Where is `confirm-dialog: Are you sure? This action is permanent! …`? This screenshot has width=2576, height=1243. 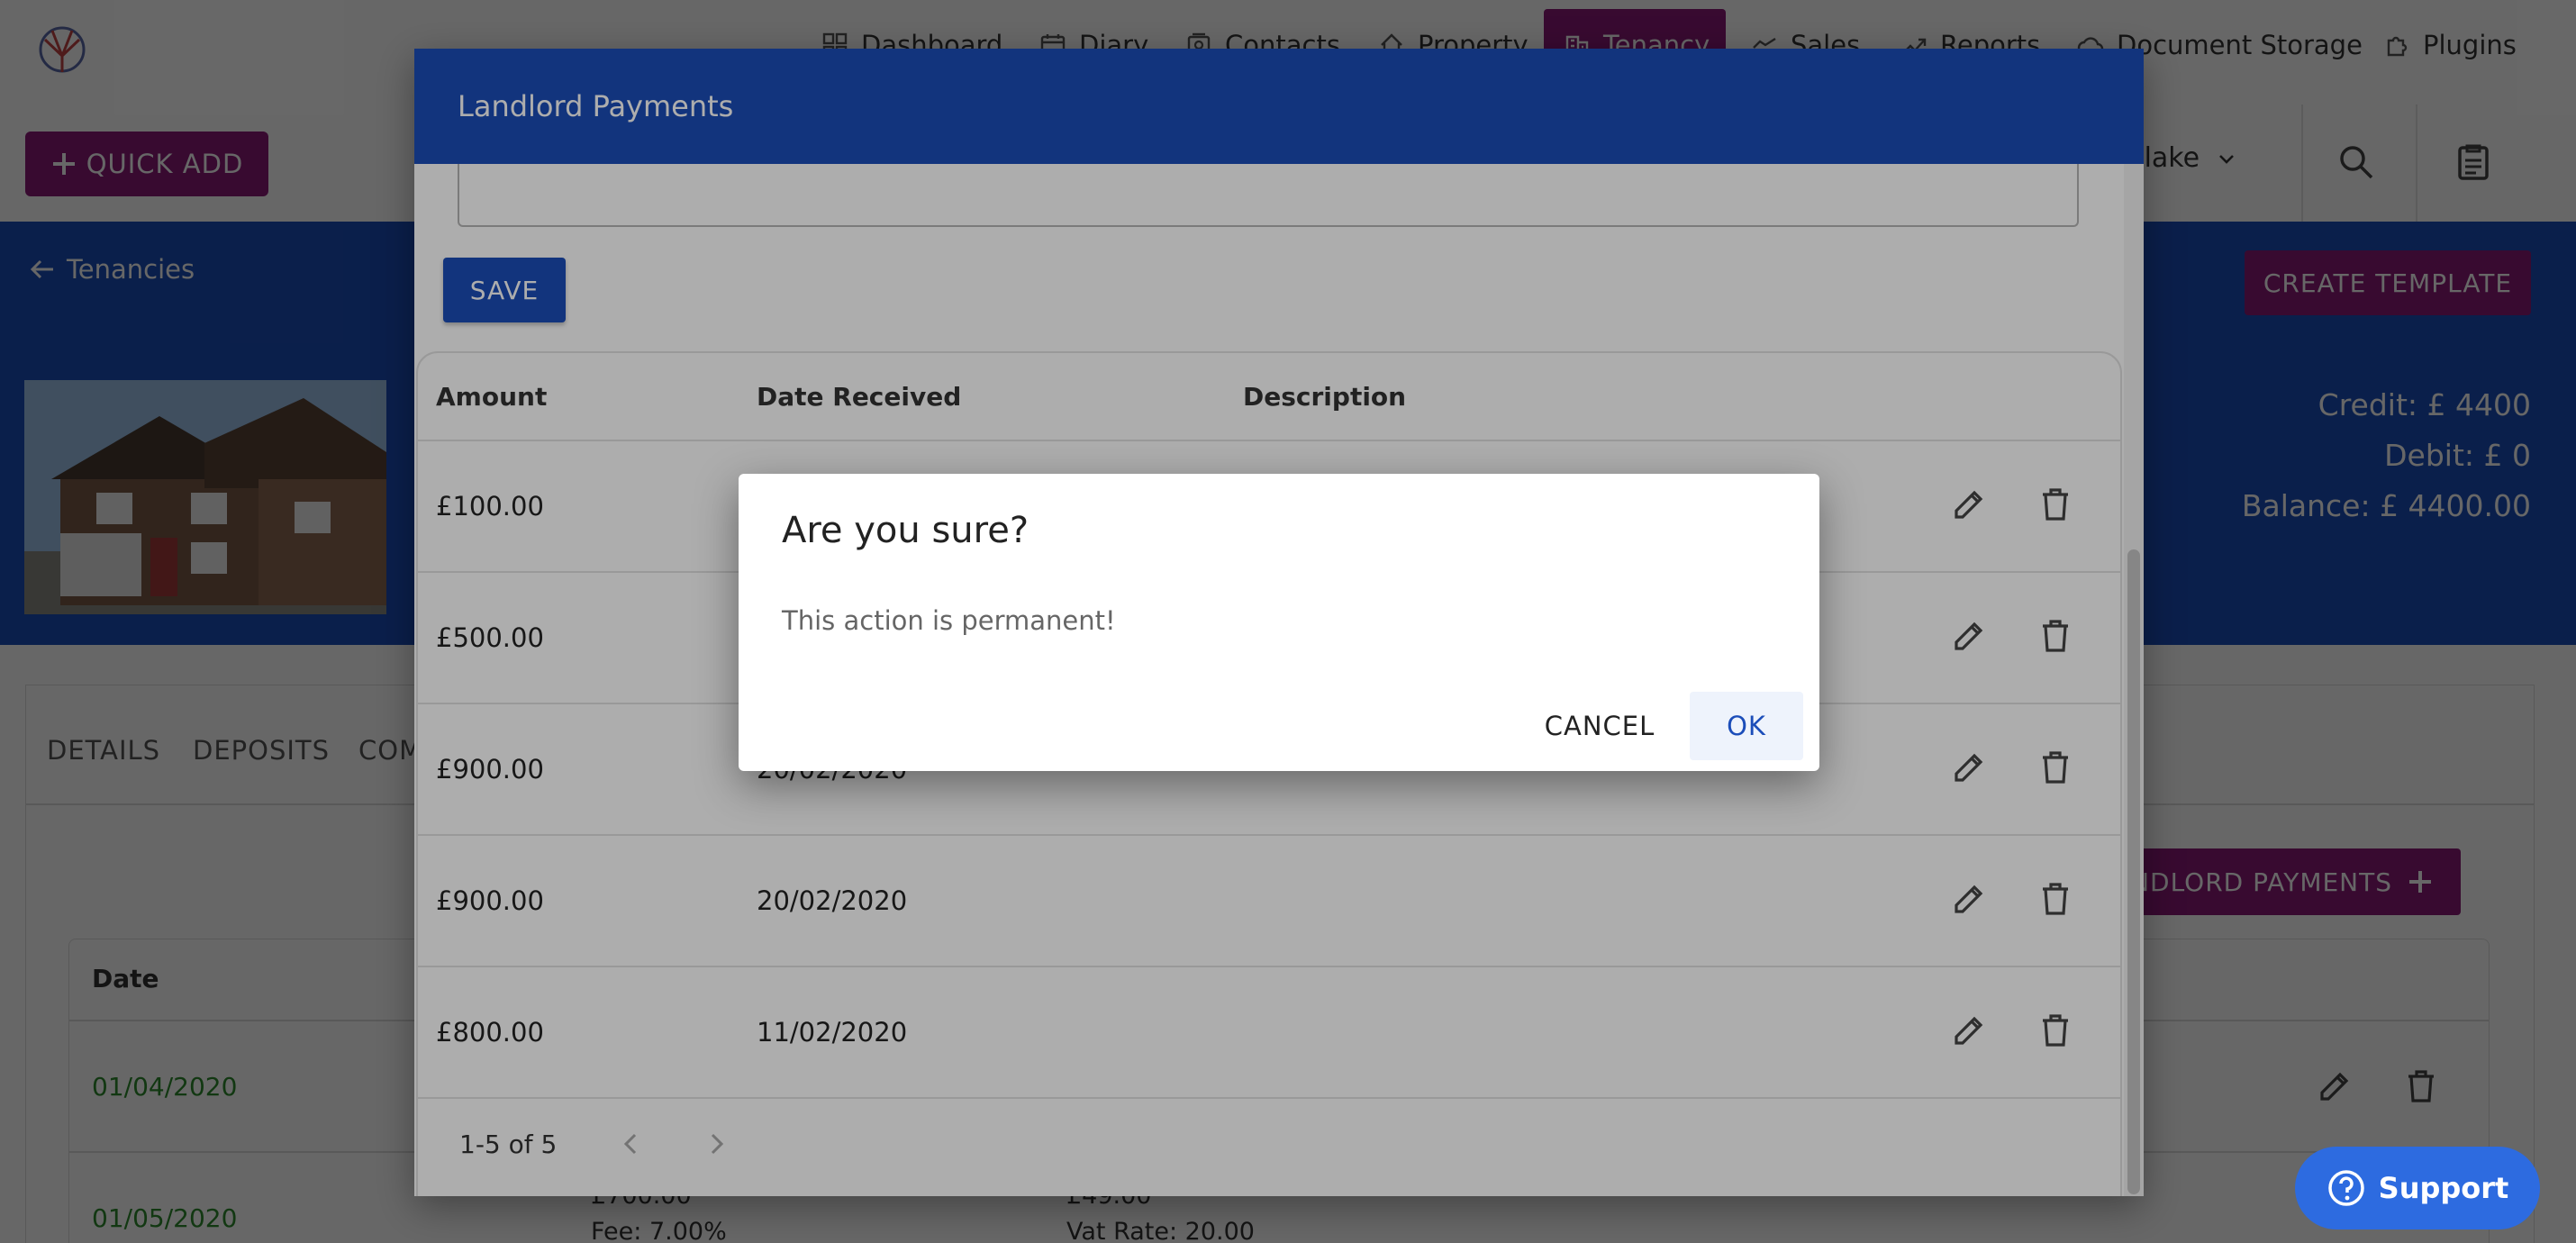
confirm-dialog: Are you sure? This action is permanent! … is located at coordinates (1279, 622).